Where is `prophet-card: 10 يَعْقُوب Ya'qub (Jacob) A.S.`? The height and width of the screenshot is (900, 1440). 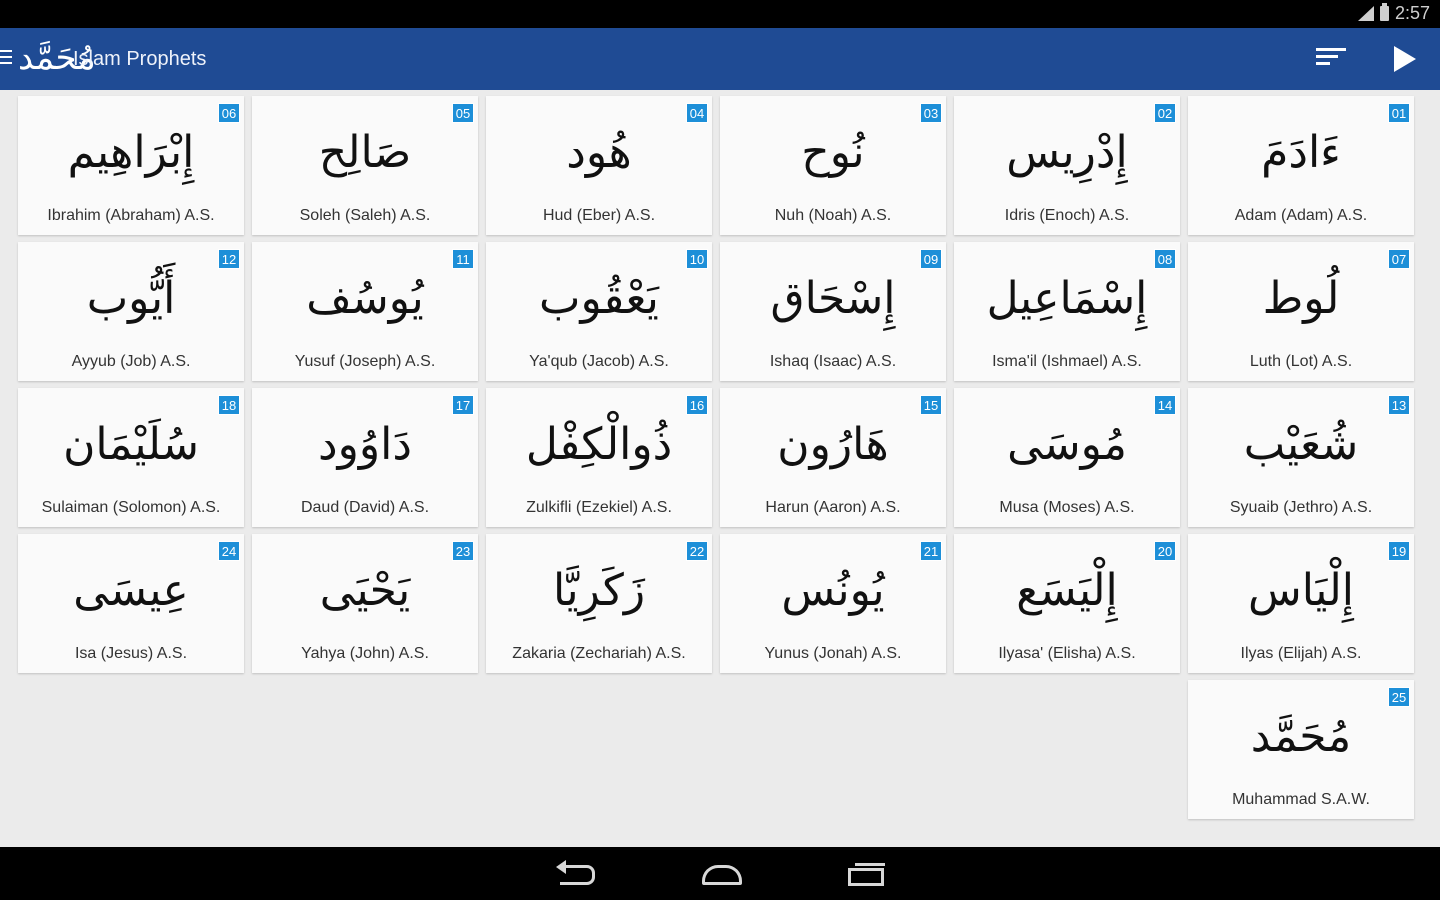
prophet-card: 10 يَعْقُوب Ya'qub (Jacob) A.S. is located at coordinates (599, 311).